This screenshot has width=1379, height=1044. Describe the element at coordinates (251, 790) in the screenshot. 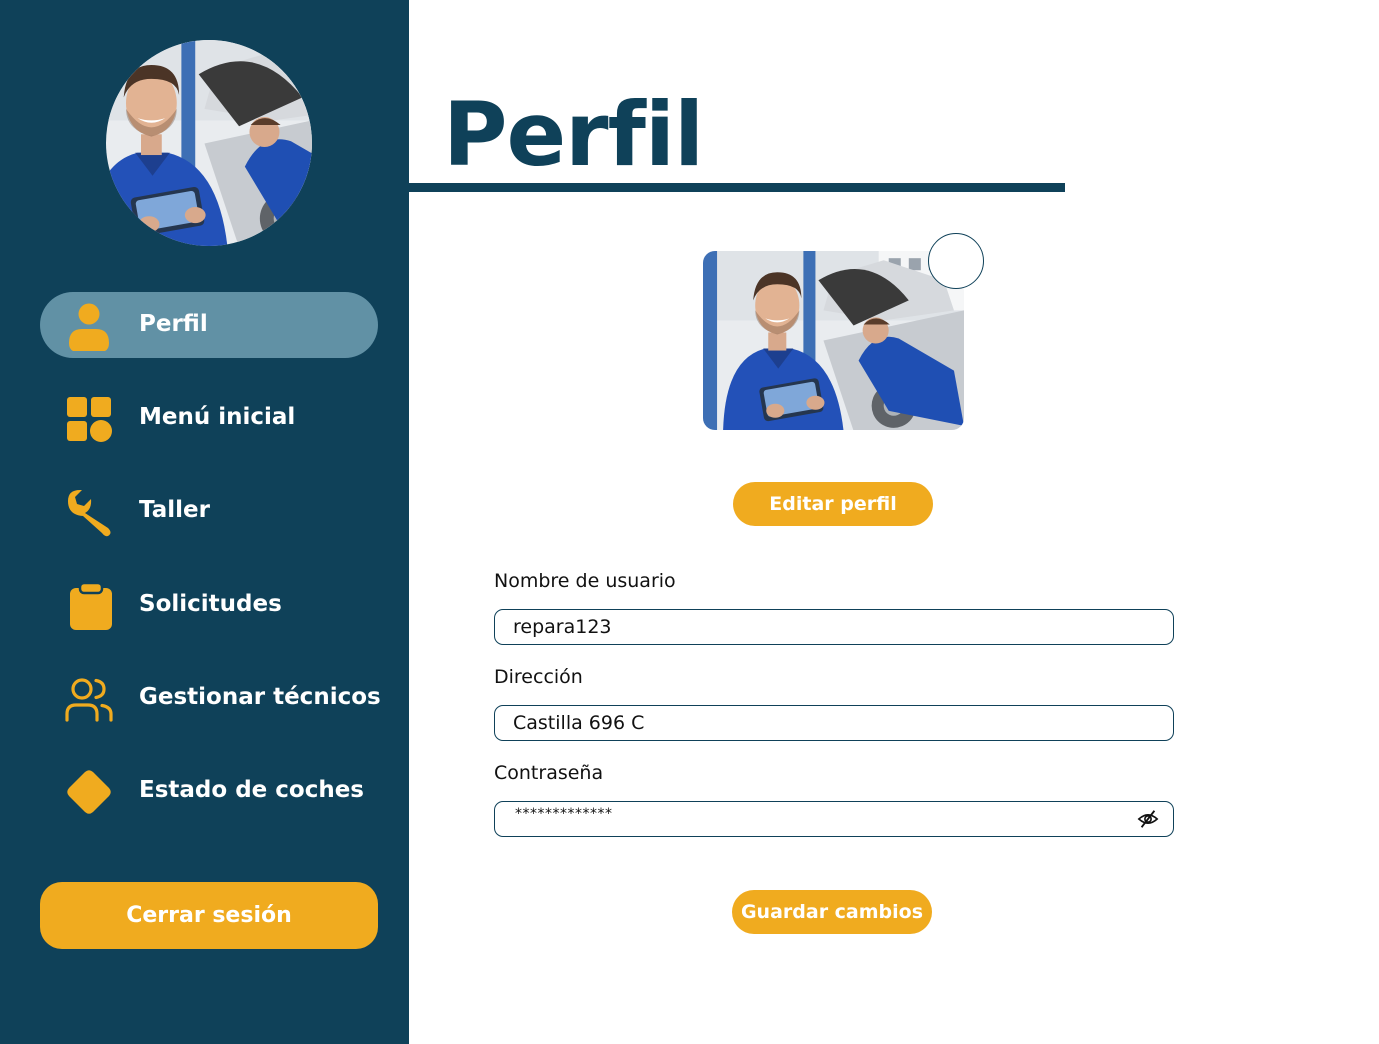

I see `sidebar-item-label: Estado de coches` at that location.